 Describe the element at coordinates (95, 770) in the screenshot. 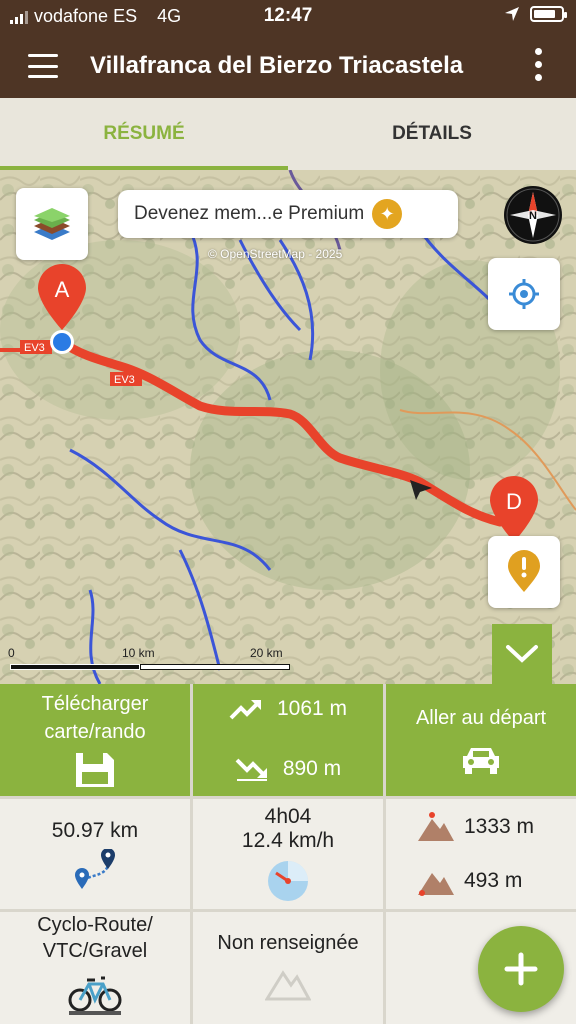

I see `floppy-disk-icon` at that location.